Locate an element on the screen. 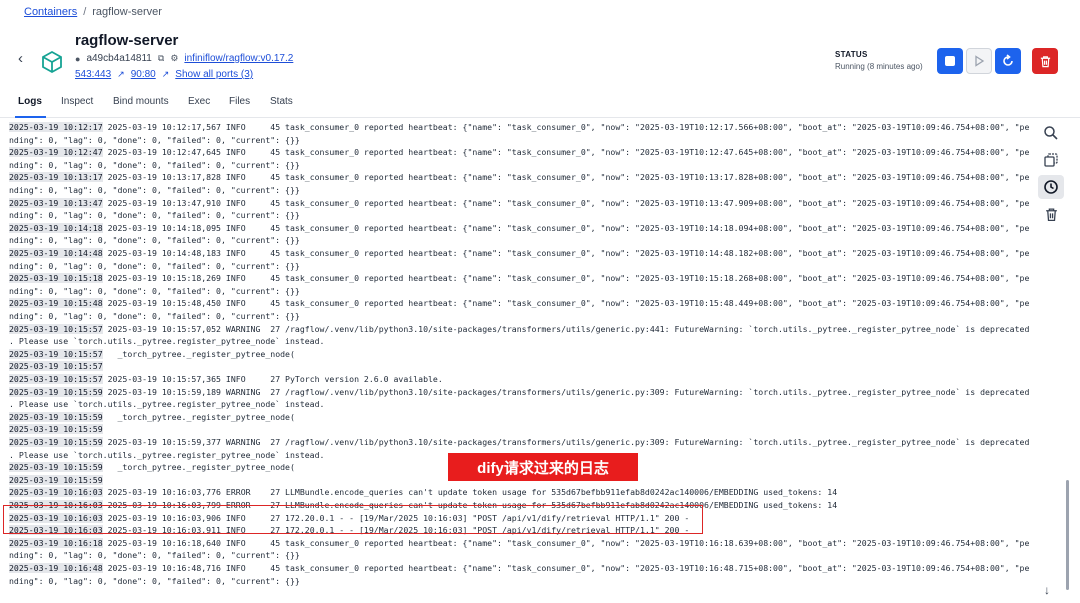  show-all-ports-link: Show all ports (3) is located at coordinates (214, 74).